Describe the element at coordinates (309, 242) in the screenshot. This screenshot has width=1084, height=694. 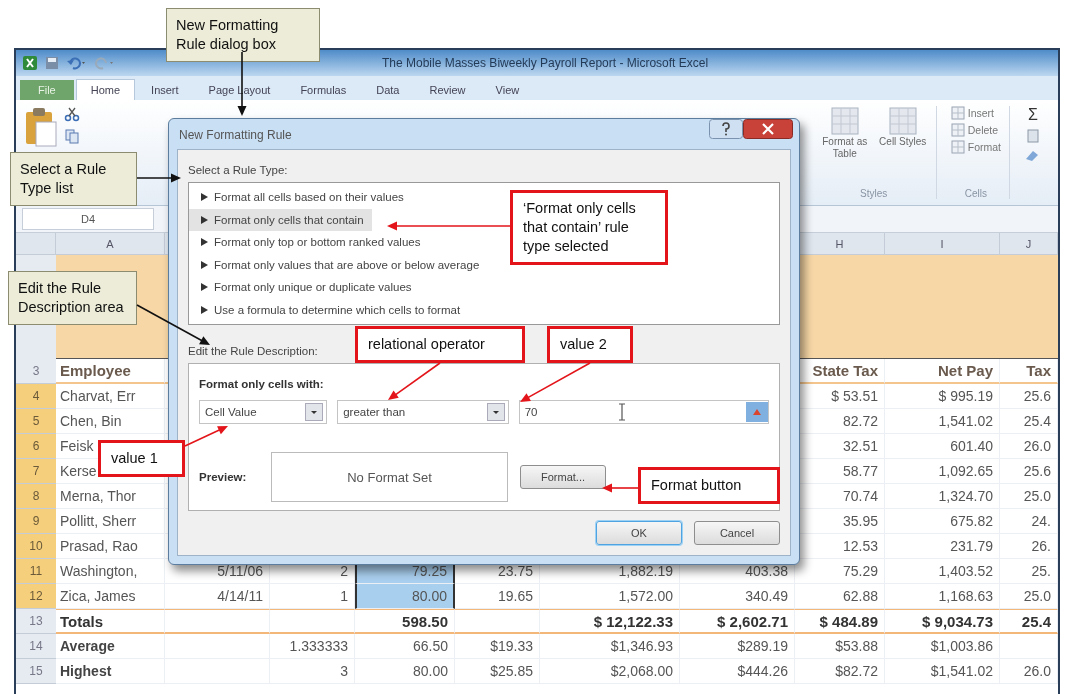
I see `rule-type-item: Format only top or bottom ranked values` at that location.